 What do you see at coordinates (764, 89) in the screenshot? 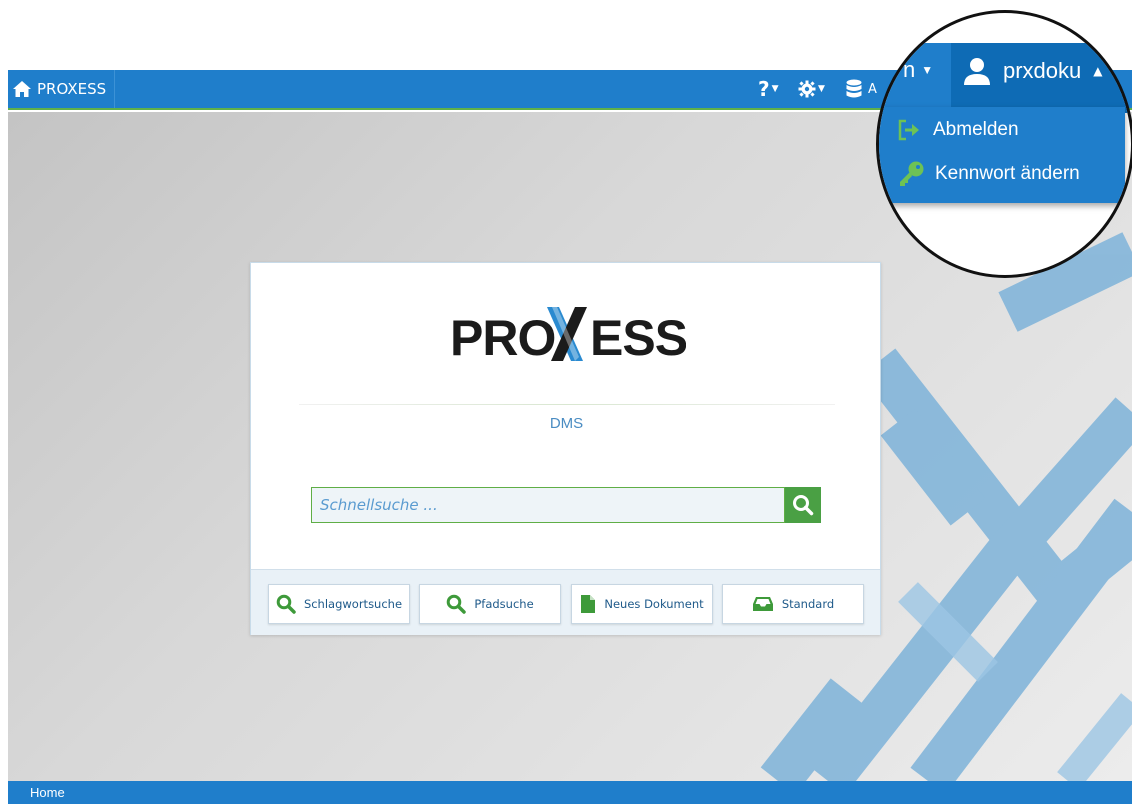
I see `question-icon: ?` at bounding box center [764, 89].